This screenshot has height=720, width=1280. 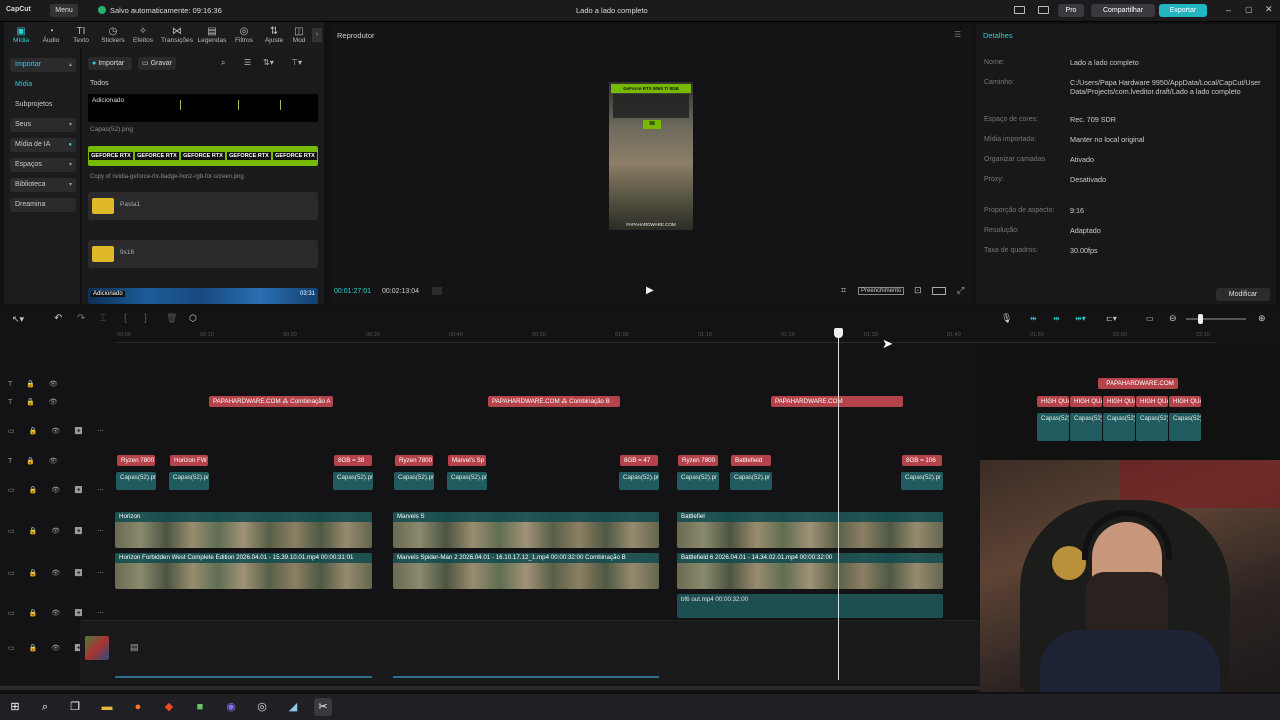 What do you see at coordinates (43, 65) in the screenshot?
I see `sidebar-item-import: Importar ▴` at bounding box center [43, 65].